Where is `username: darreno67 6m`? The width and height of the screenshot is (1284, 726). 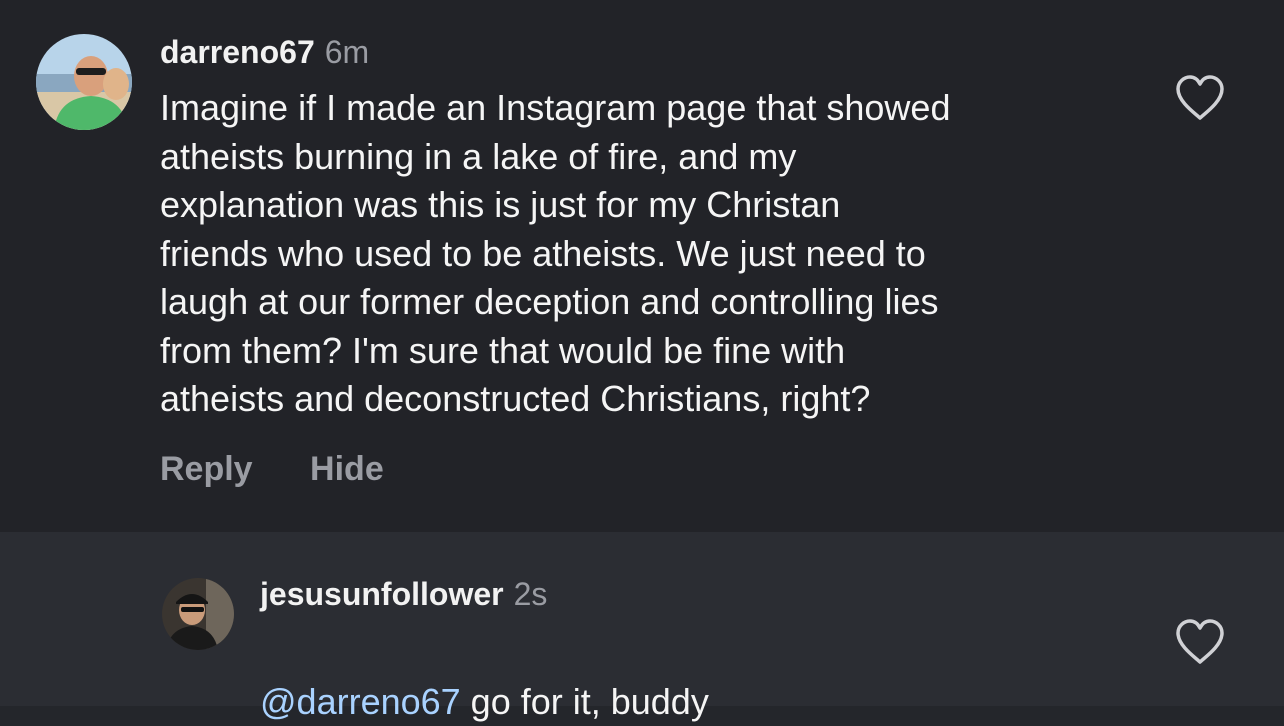
username: darreno67 6m is located at coordinates (264, 52).